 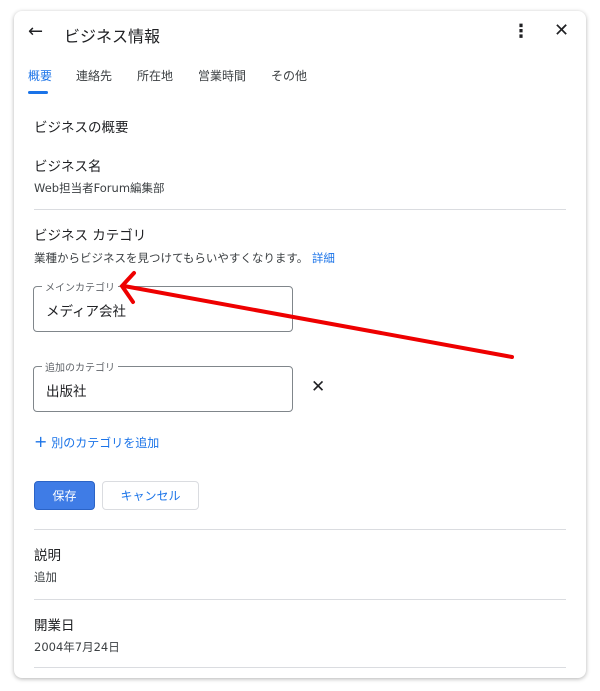 I want to click on opening-date-label: 開業日, so click(x=54, y=626).